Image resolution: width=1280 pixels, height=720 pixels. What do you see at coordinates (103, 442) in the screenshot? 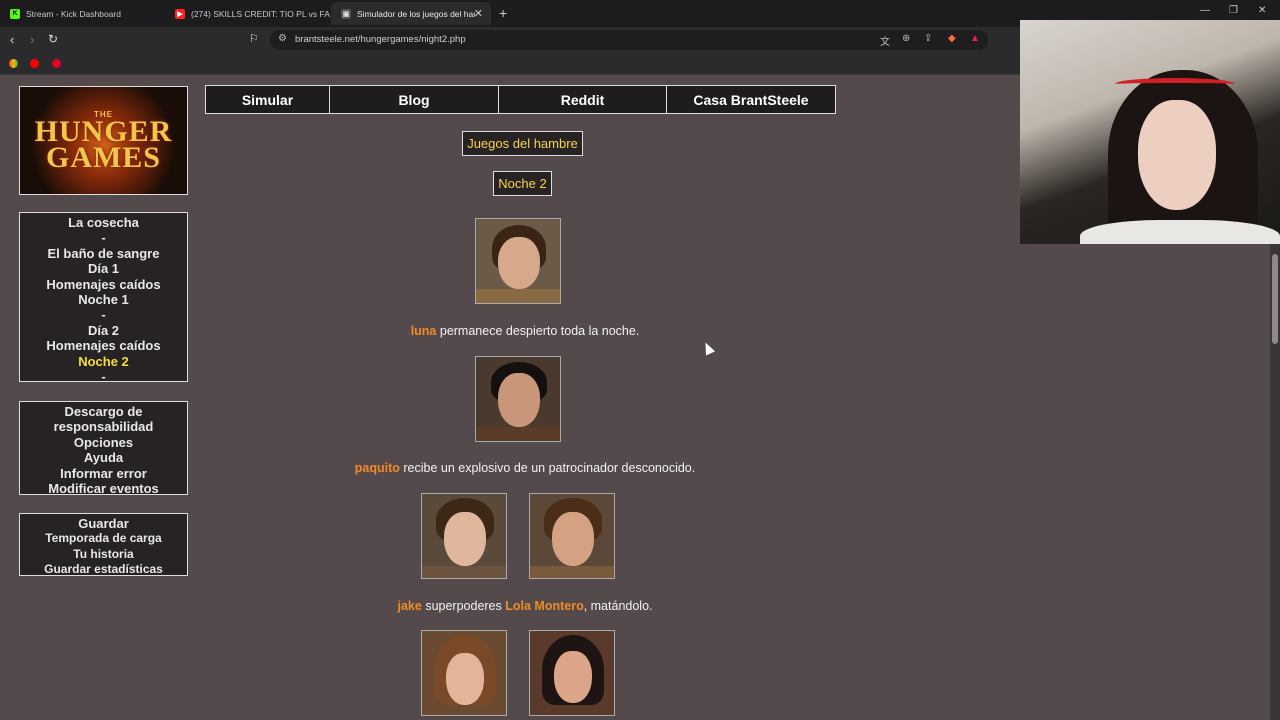
I see `options-link: Opciones` at bounding box center [103, 442].